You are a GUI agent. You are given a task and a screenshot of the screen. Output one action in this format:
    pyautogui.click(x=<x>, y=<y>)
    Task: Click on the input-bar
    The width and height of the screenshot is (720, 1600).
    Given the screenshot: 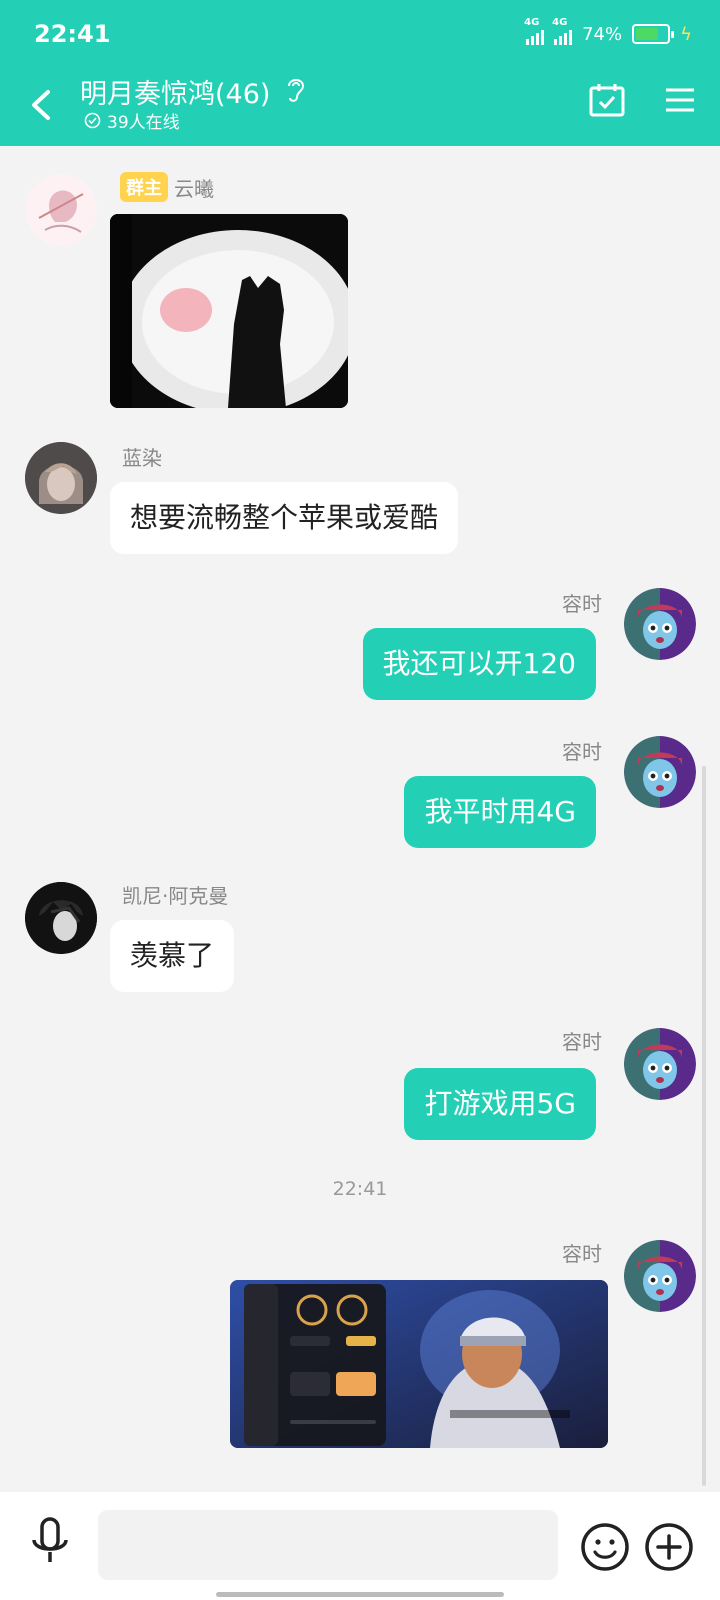 What is the action you would take?
    pyautogui.click(x=360, y=1546)
    